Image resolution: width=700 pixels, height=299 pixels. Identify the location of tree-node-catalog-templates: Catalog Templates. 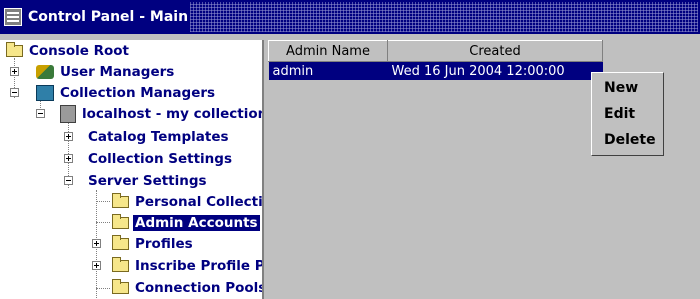
(158, 137).